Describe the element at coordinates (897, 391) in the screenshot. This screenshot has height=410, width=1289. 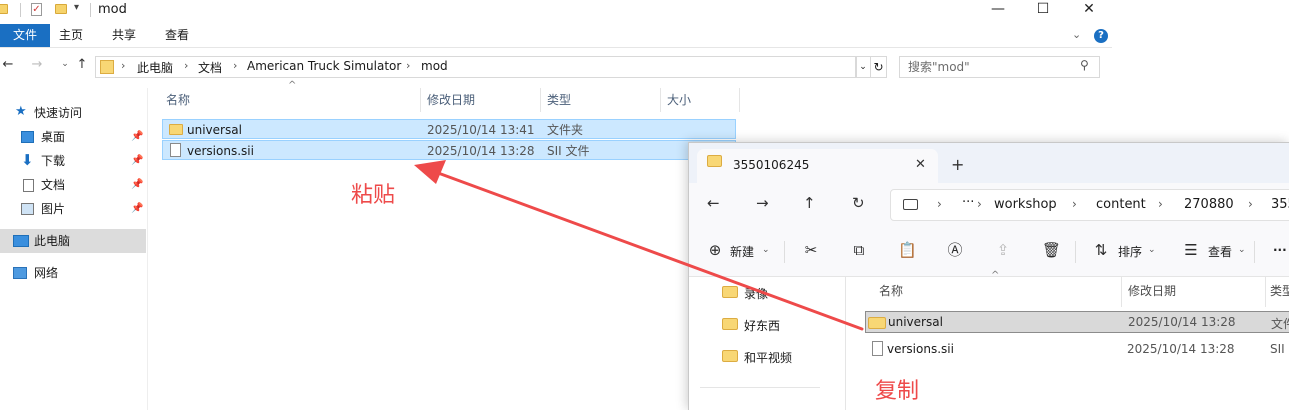
I see `annotation-copy: 复制` at that location.